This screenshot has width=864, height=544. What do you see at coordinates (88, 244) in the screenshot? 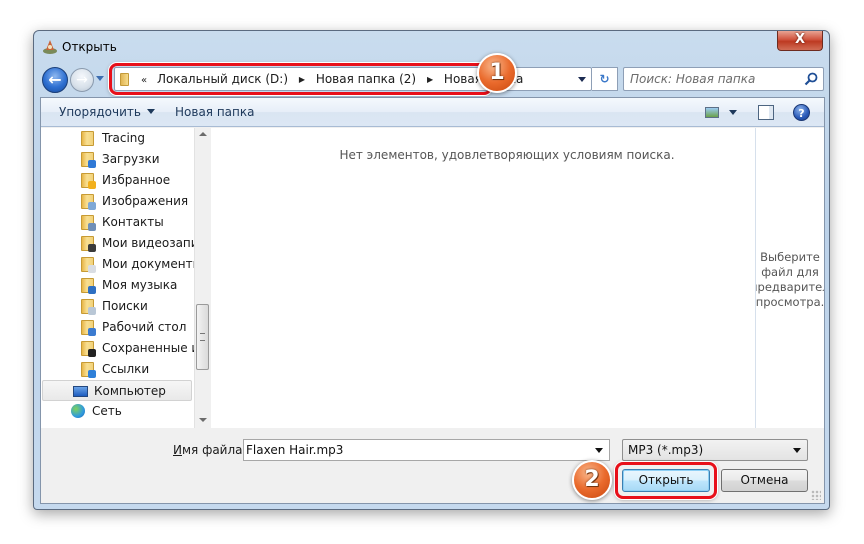
I see `videos-folder-icon` at bounding box center [88, 244].